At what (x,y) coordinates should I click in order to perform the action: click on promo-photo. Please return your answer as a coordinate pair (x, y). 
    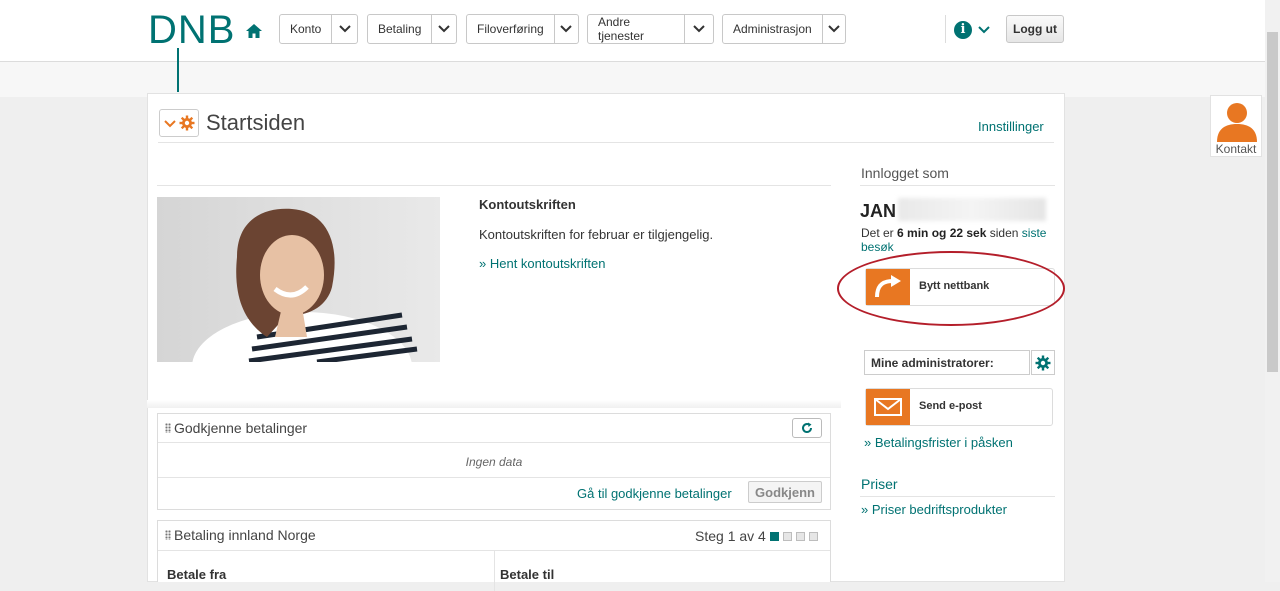
    Looking at the image, I should click on (298, 279).